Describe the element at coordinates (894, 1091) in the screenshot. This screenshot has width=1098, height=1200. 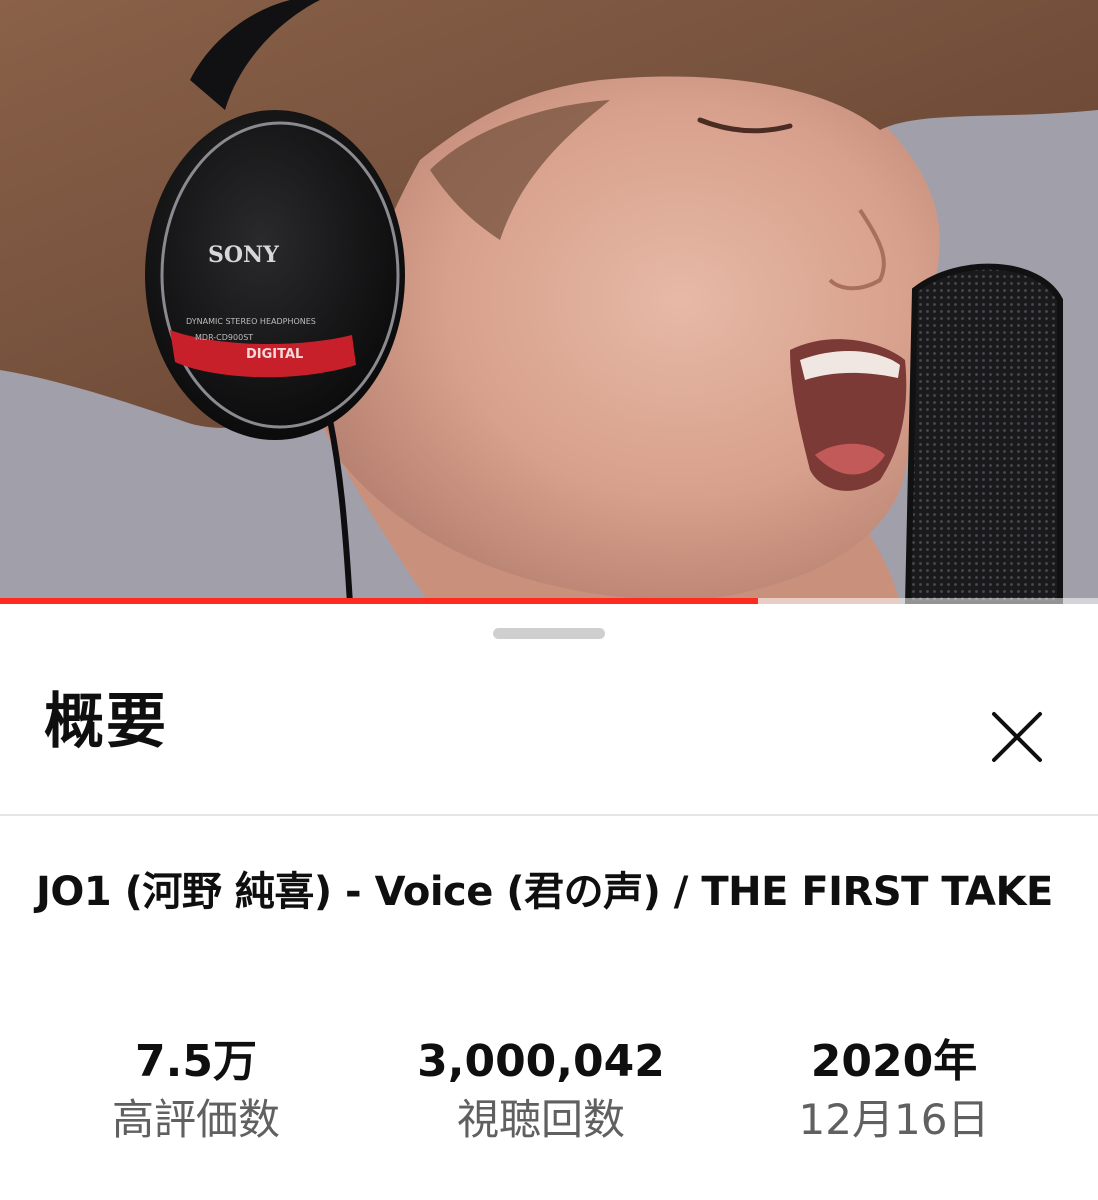
I see `stat-upload-date: 2020年 12月16日` at that location.